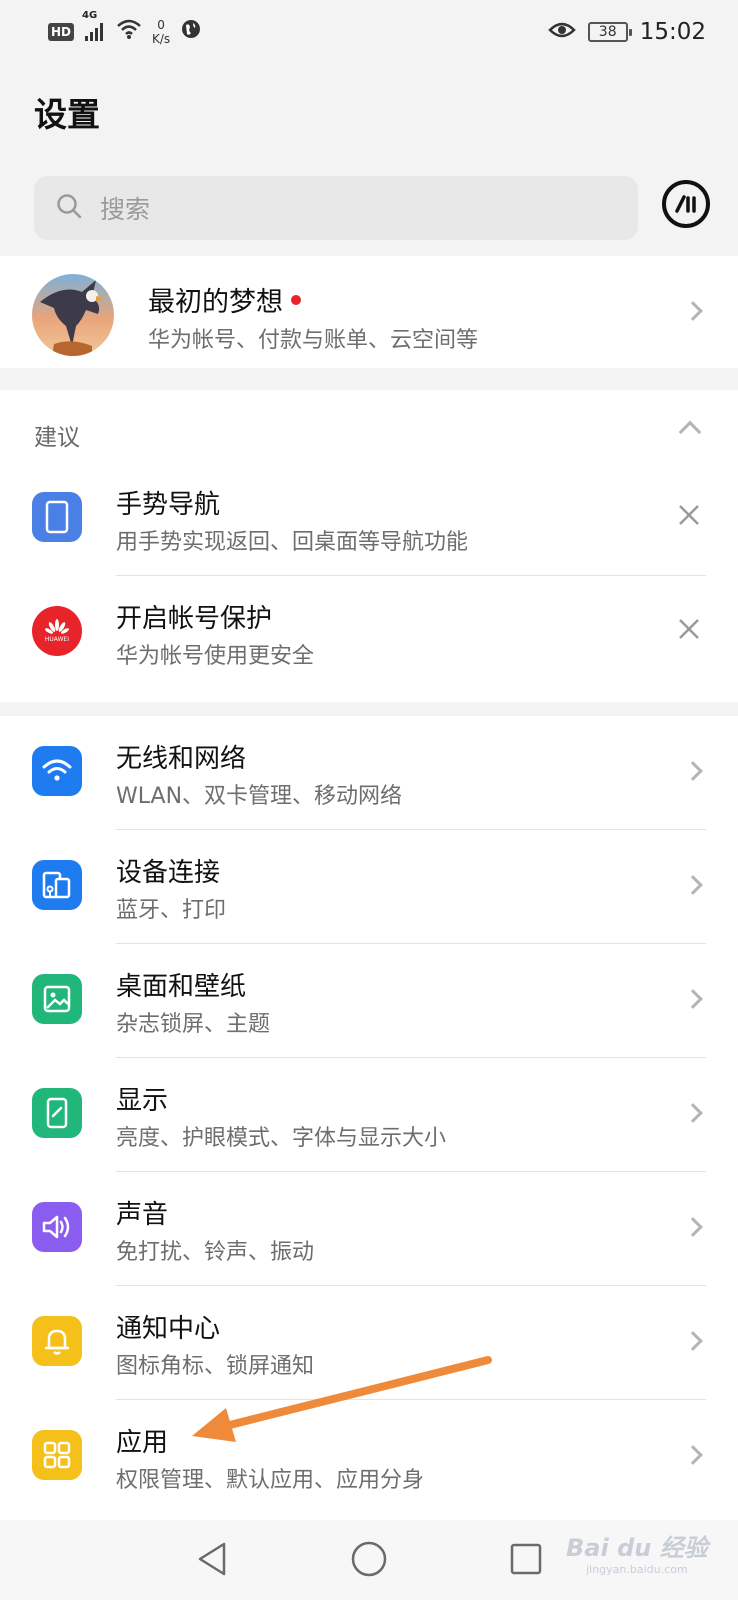  What do you see at coordinates (342, 1399) in the screenshot?
I see `annotation-arrow` at bounding box center [342, 1399].